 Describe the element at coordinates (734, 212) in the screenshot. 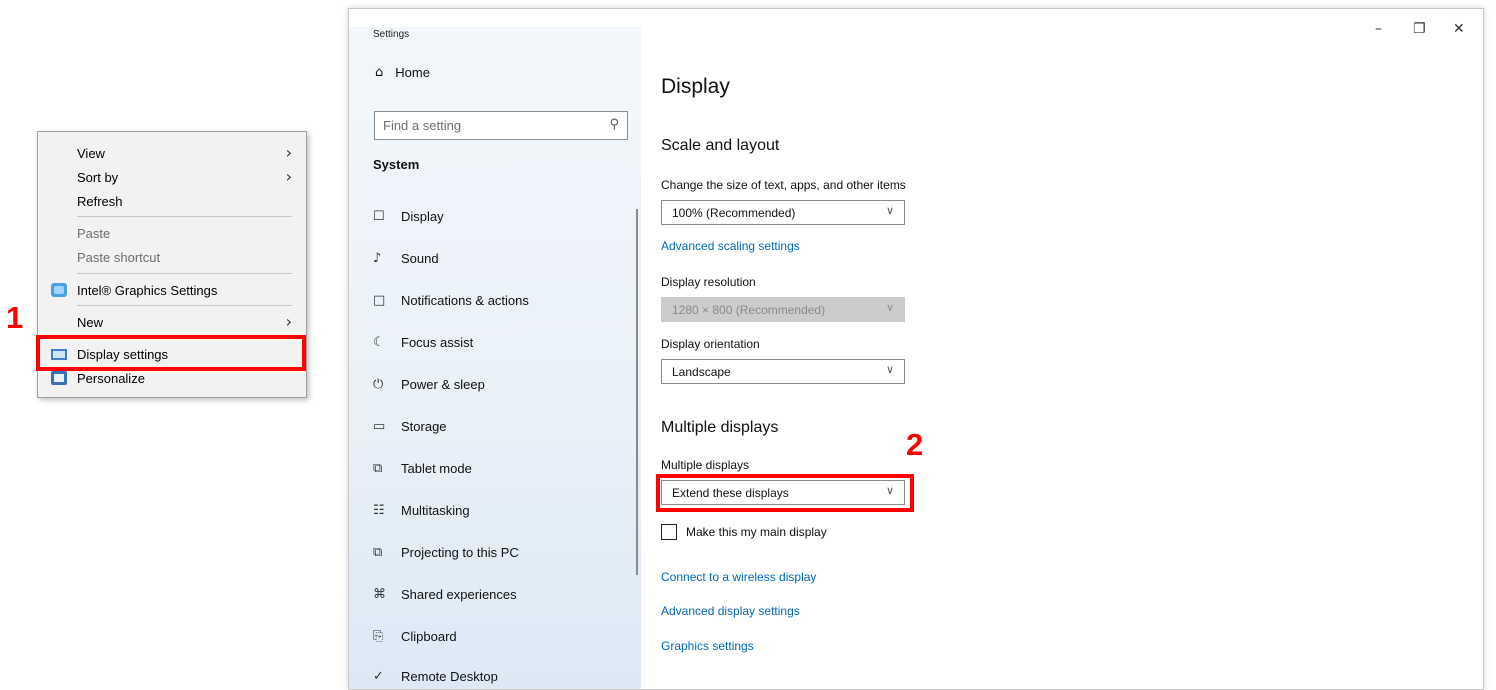

I see `scale-dropdown-value: 100% (Recommended)` at that location.